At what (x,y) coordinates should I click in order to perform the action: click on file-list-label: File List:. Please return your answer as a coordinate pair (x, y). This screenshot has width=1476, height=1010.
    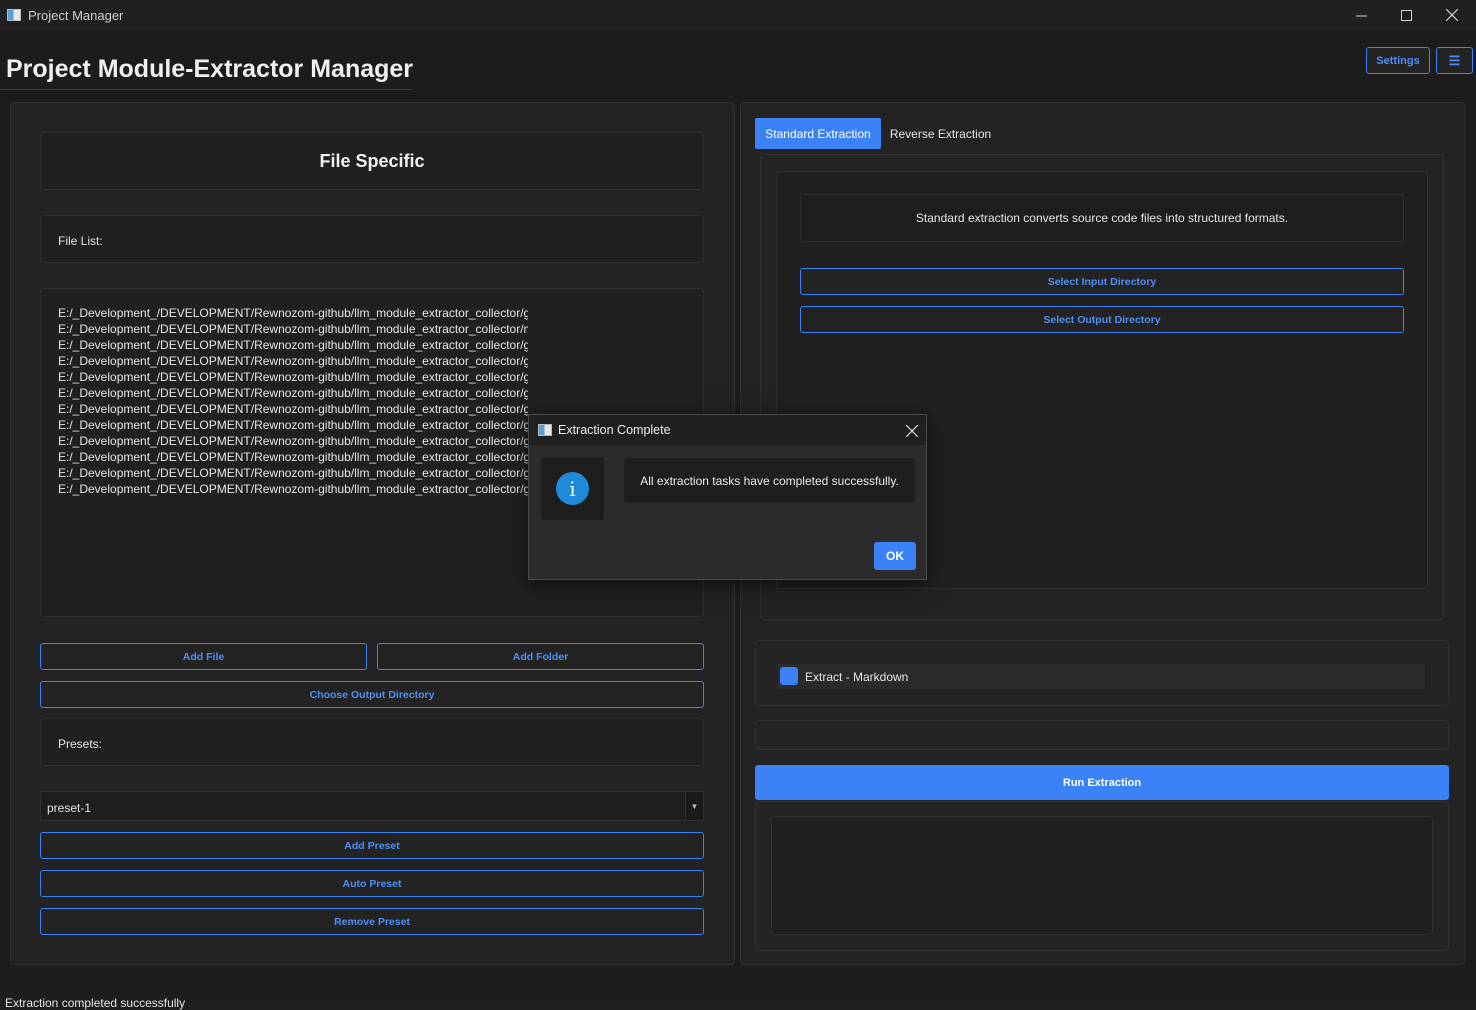
    Looking at the image, I should click on (80, 241).